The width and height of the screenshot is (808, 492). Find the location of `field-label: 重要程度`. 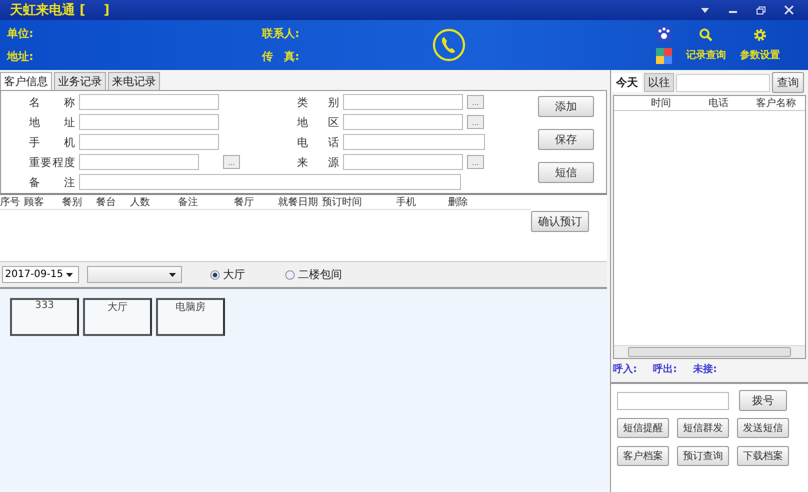

field-label: 重要程度 is located at coordinates (52, 162).